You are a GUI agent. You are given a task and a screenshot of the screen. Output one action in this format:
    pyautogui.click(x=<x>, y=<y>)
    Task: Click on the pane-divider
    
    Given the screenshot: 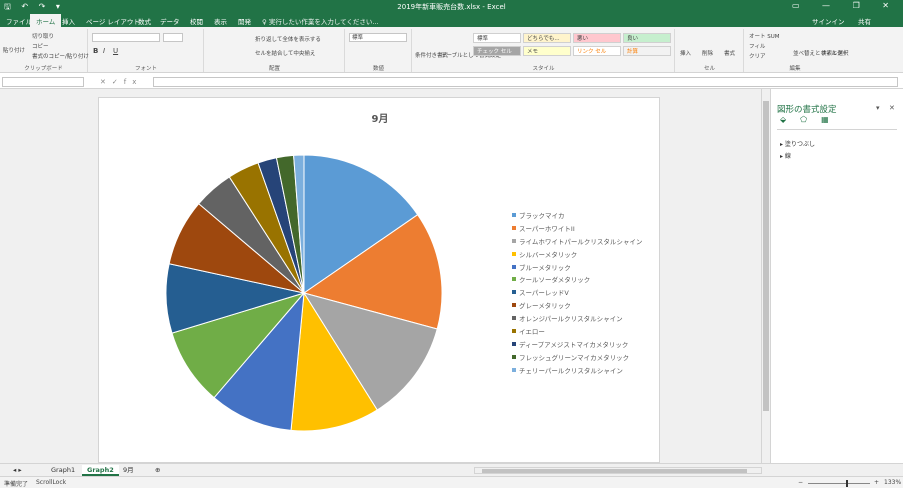 What is the action you would take?
    pyautogui.click(x=837, y=129)
    